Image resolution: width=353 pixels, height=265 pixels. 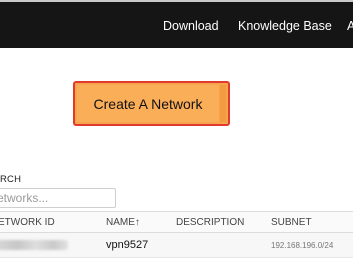 What do you see at coordinates (191, 26) in the screenshot?
I see `nav-link-download: Download` at bounding box center [191, 26].